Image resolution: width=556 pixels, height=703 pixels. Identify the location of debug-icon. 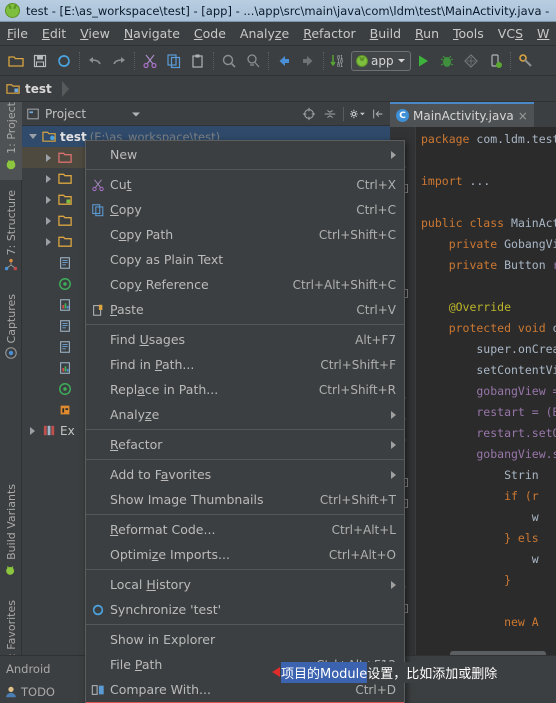
(447, 61).